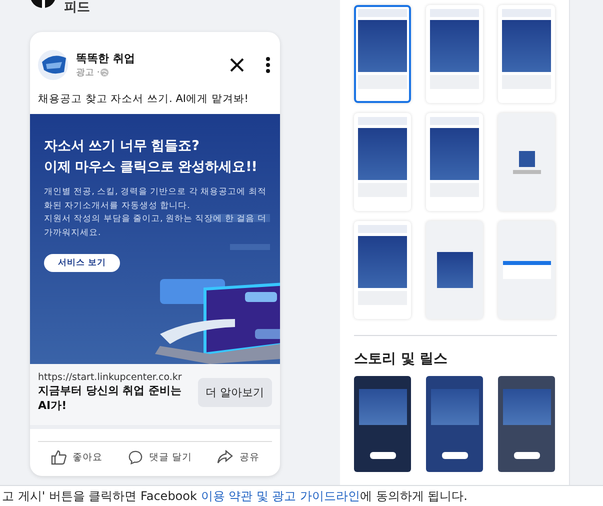  What do you see at coordinates (135, 457) in the screenshot?
I see `comment-icon` at bounding box center [135, 457].